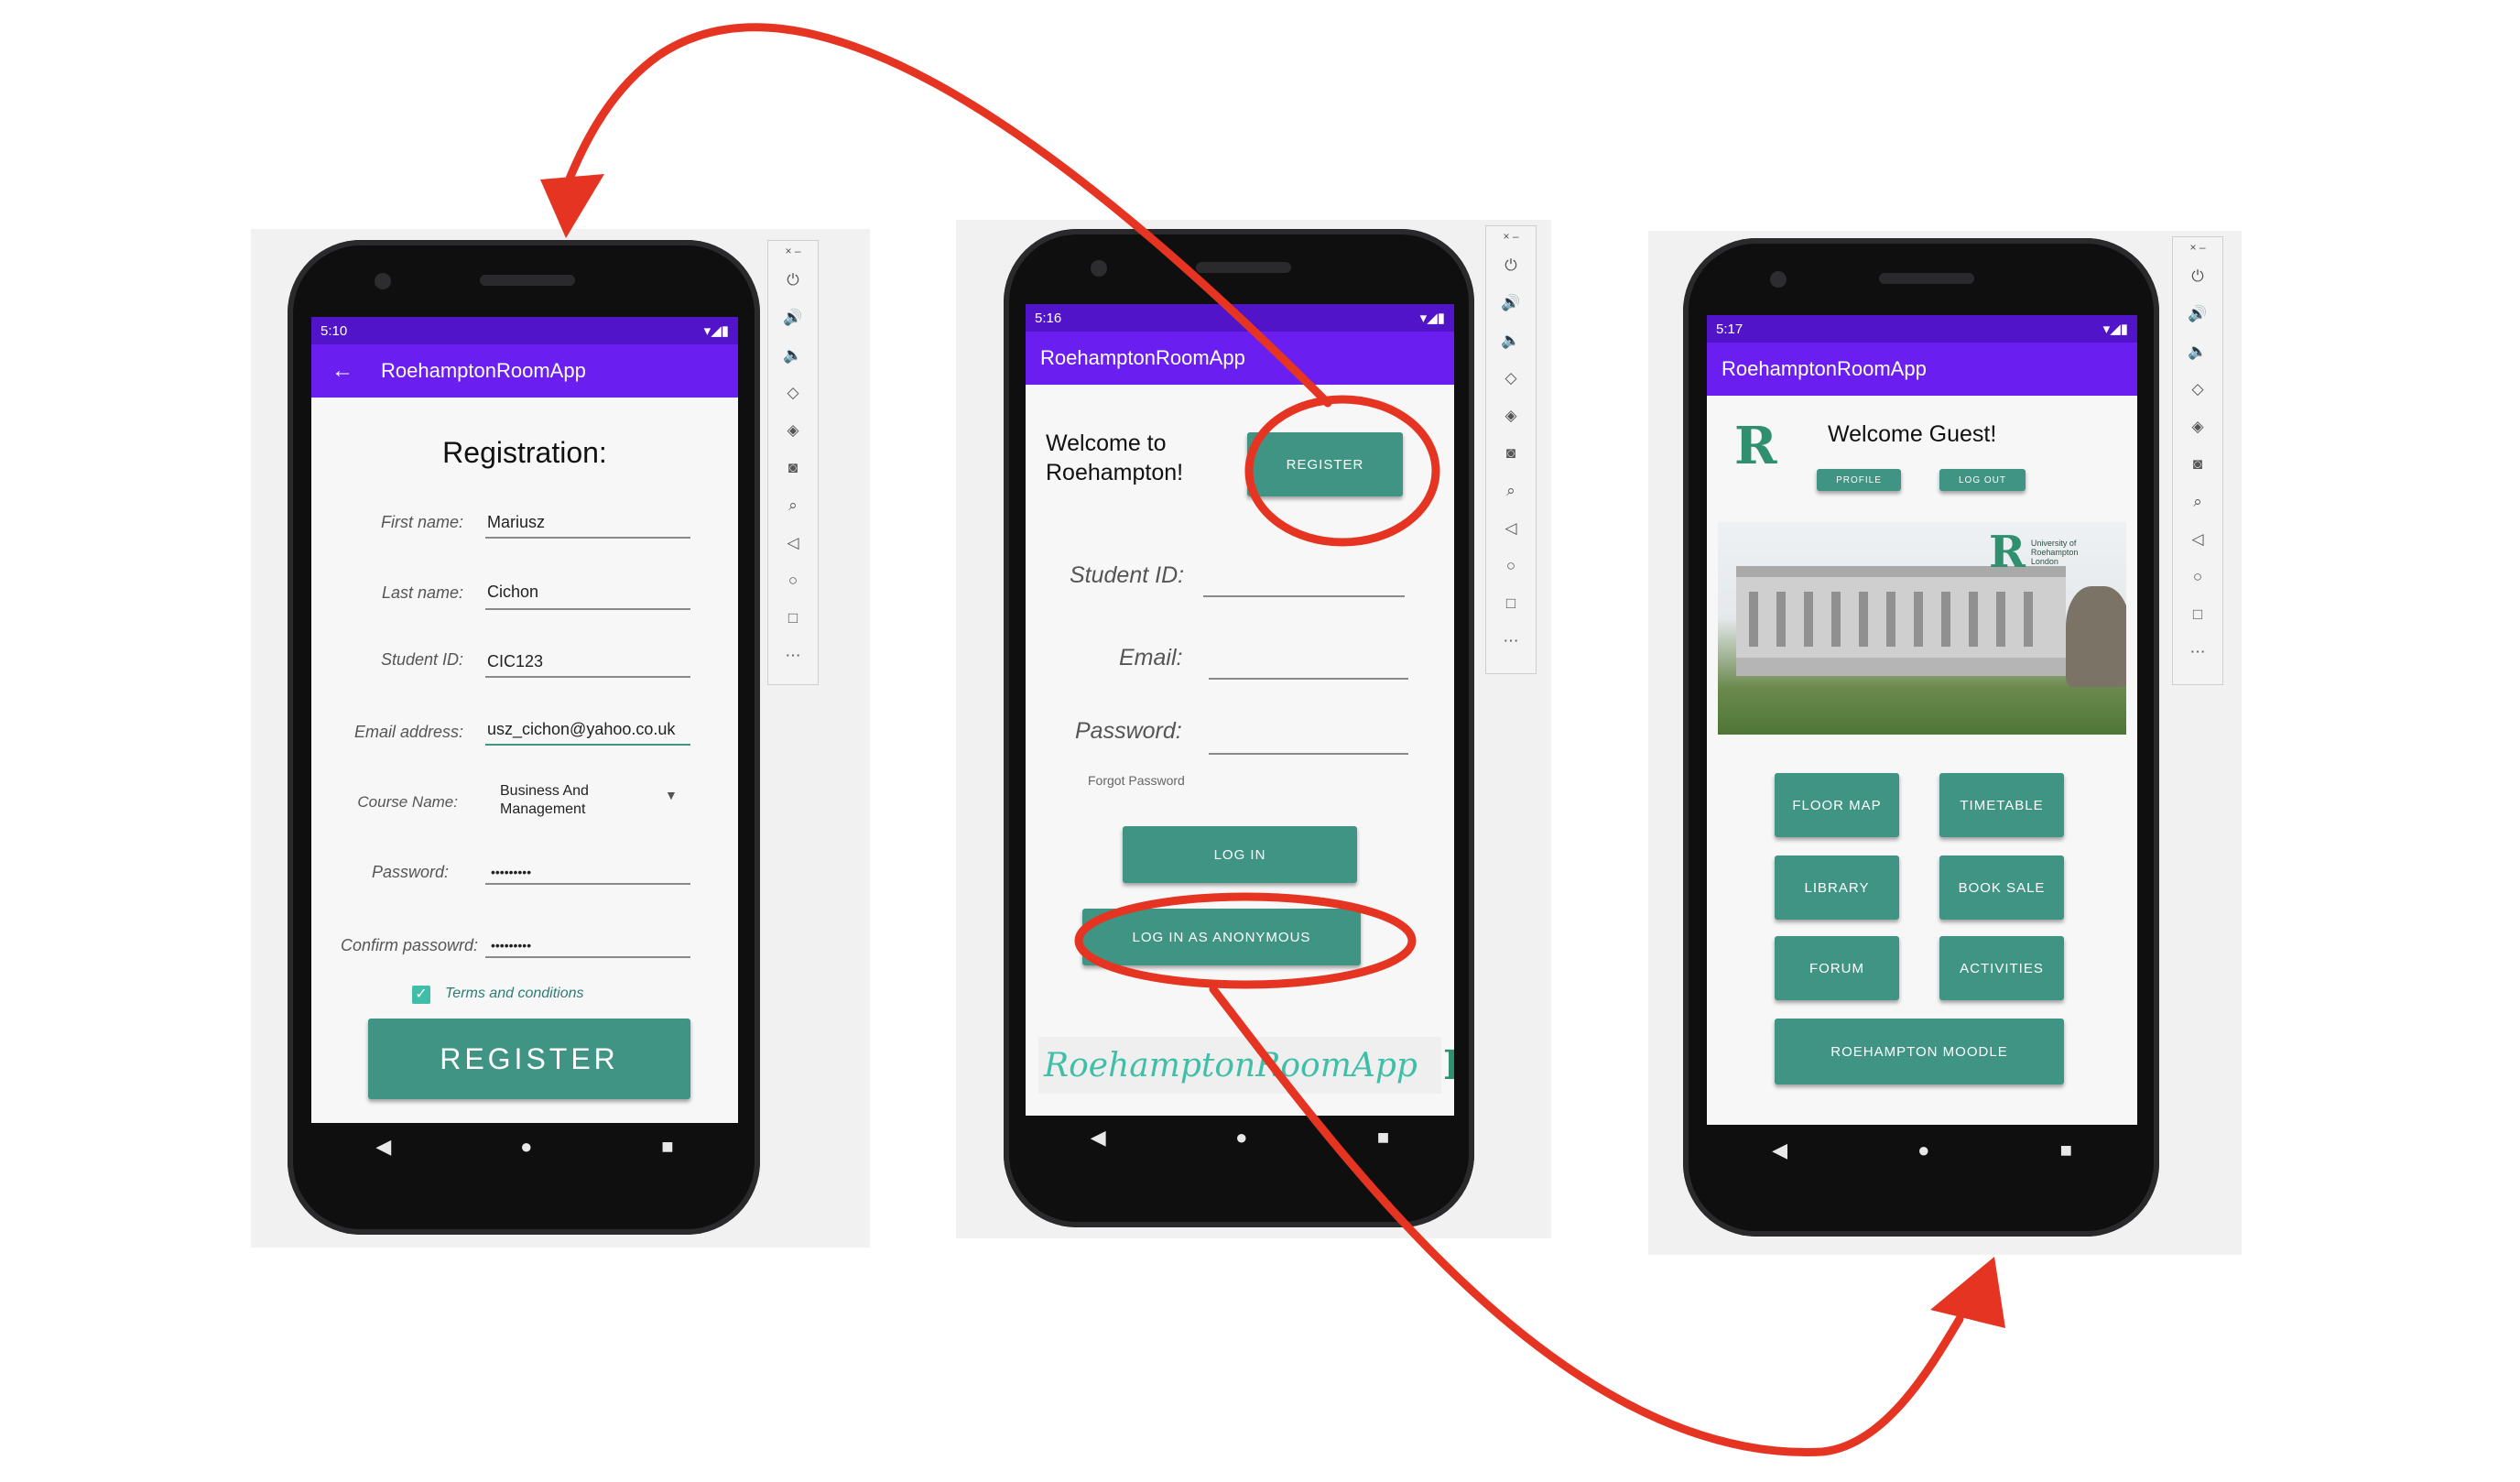 This screenshot has width=2520, height=1482. Describe the element at coordinates (1048, 318) in the screenshot. I see `status-time: 5:16` at that location.